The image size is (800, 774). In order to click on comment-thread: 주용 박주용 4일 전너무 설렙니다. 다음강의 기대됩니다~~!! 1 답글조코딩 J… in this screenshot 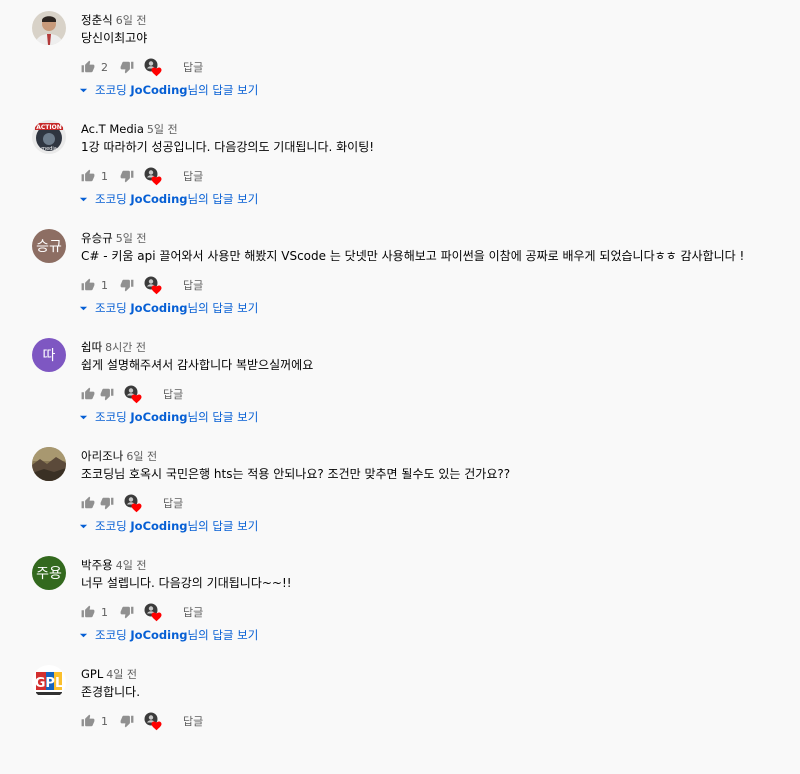, I will do `click(400, 610)`.